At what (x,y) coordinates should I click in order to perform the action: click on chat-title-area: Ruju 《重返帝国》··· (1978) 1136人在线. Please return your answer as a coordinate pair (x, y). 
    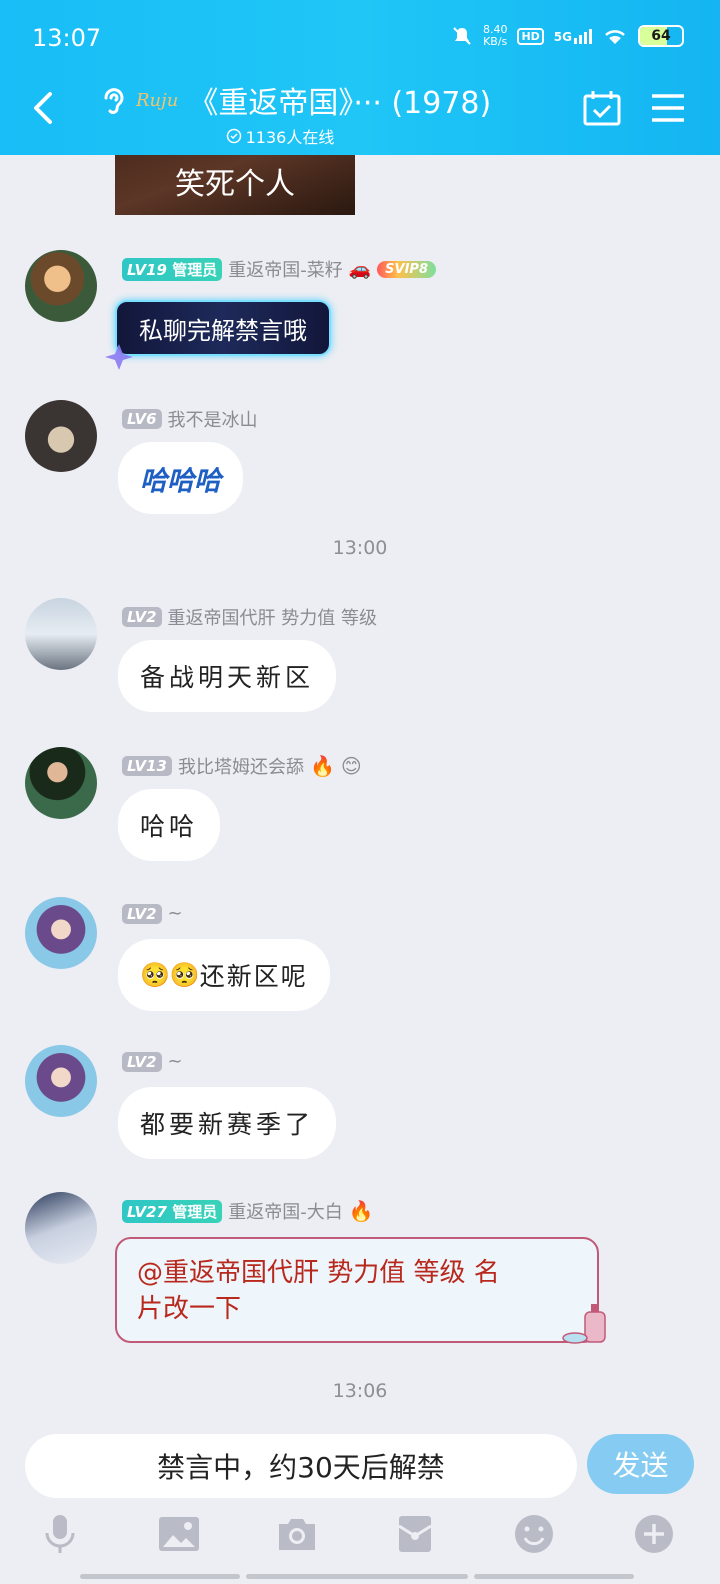
    Looking at the image, I should click on (310, 113).